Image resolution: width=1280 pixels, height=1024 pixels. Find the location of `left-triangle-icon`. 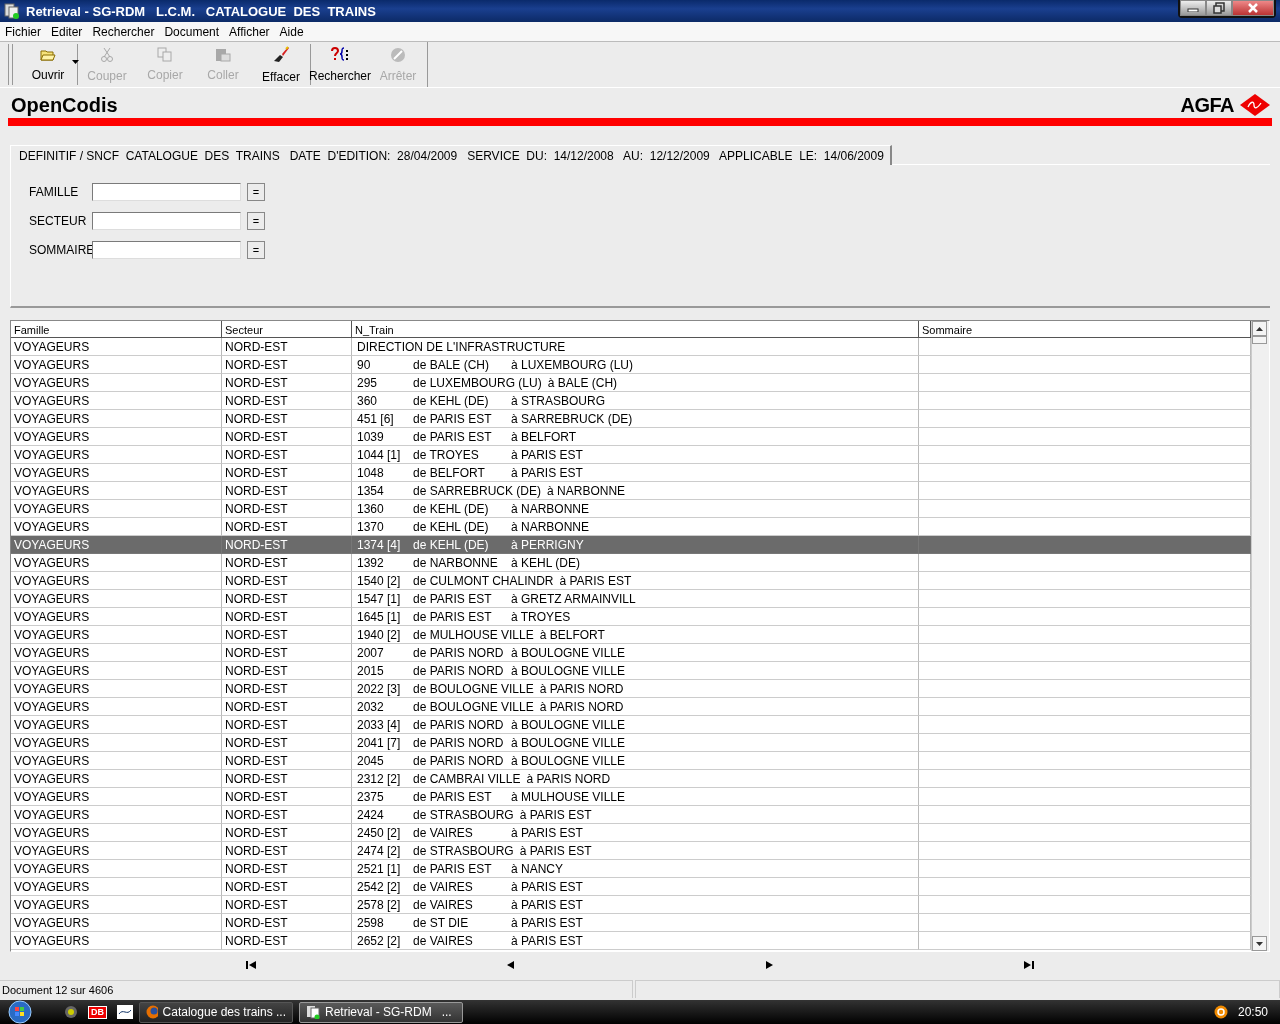

left-triangle-icon is located at coordinates (511, 965).